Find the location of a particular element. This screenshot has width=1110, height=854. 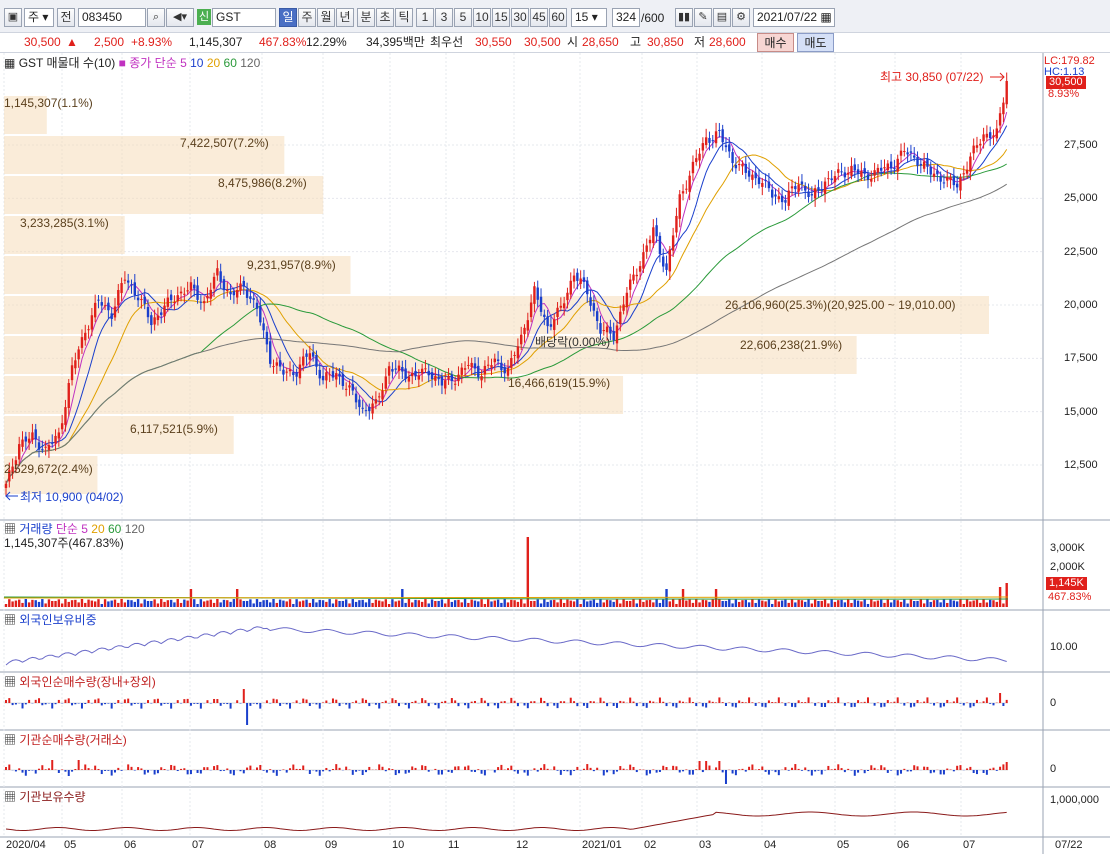

foreign-net-title: ▦ 외국인순매수량(장내+장외) is located at coordinates (80, 682).